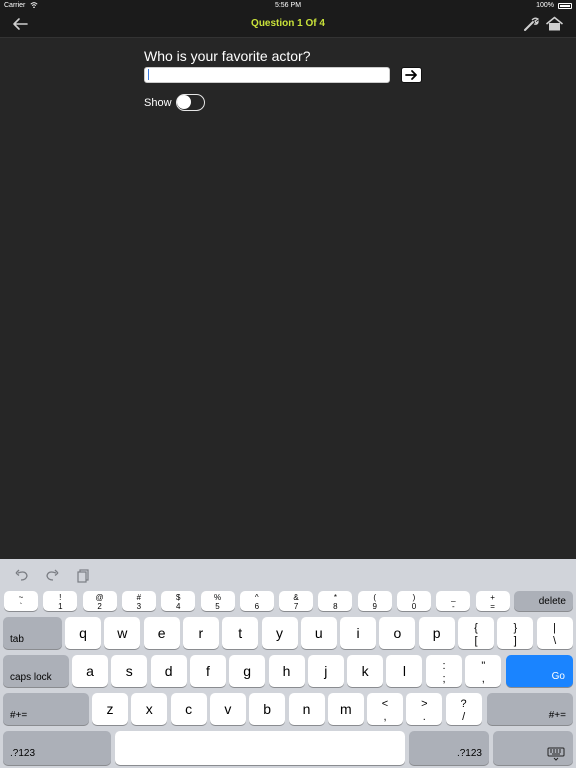 The image size is (576, 768). Describe the element at coordinates (464, 717) in the screenshot. I see `key-label: /` at that location.